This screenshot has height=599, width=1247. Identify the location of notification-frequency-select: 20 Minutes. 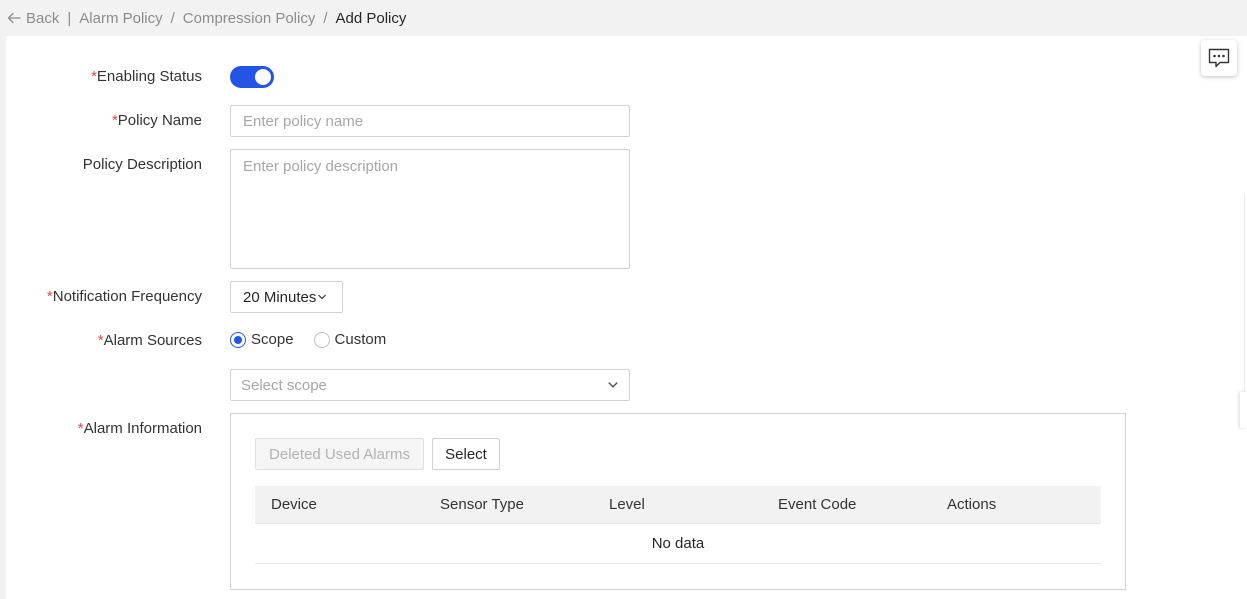
(286, 297).